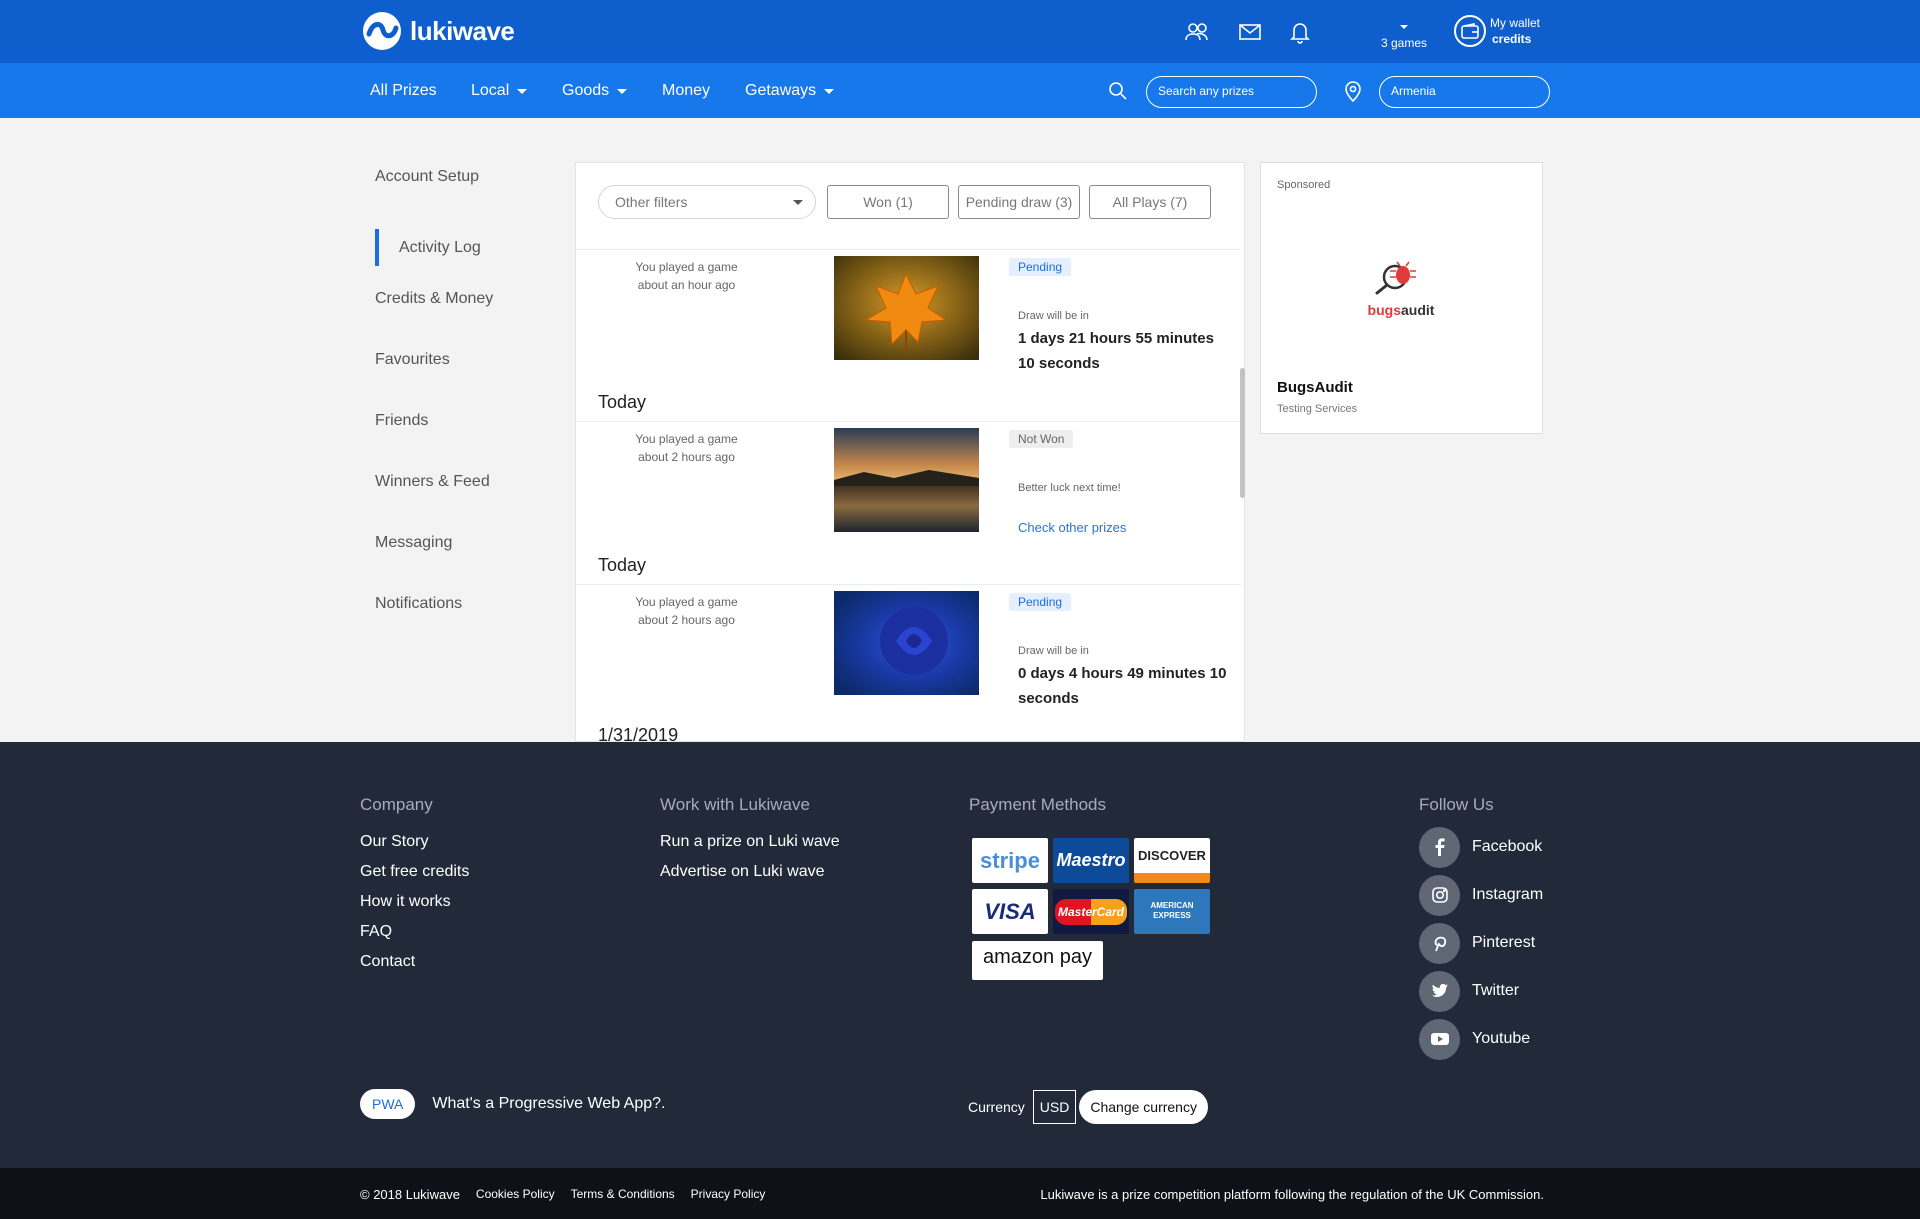 The image size is (1920, 1219). Describe the element at coordinates (414, 908) in the screenshot. I see `footer-link-how-it-works: How it works` at that location.